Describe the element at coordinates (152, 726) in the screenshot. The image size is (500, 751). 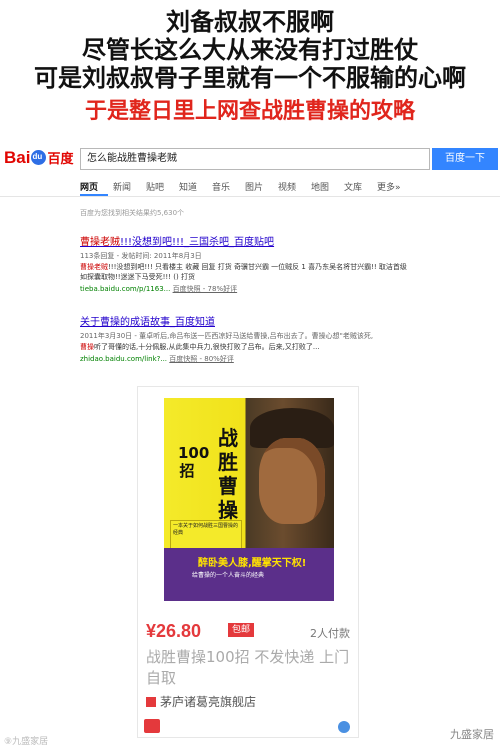
I see `tmall-icon` at that location.